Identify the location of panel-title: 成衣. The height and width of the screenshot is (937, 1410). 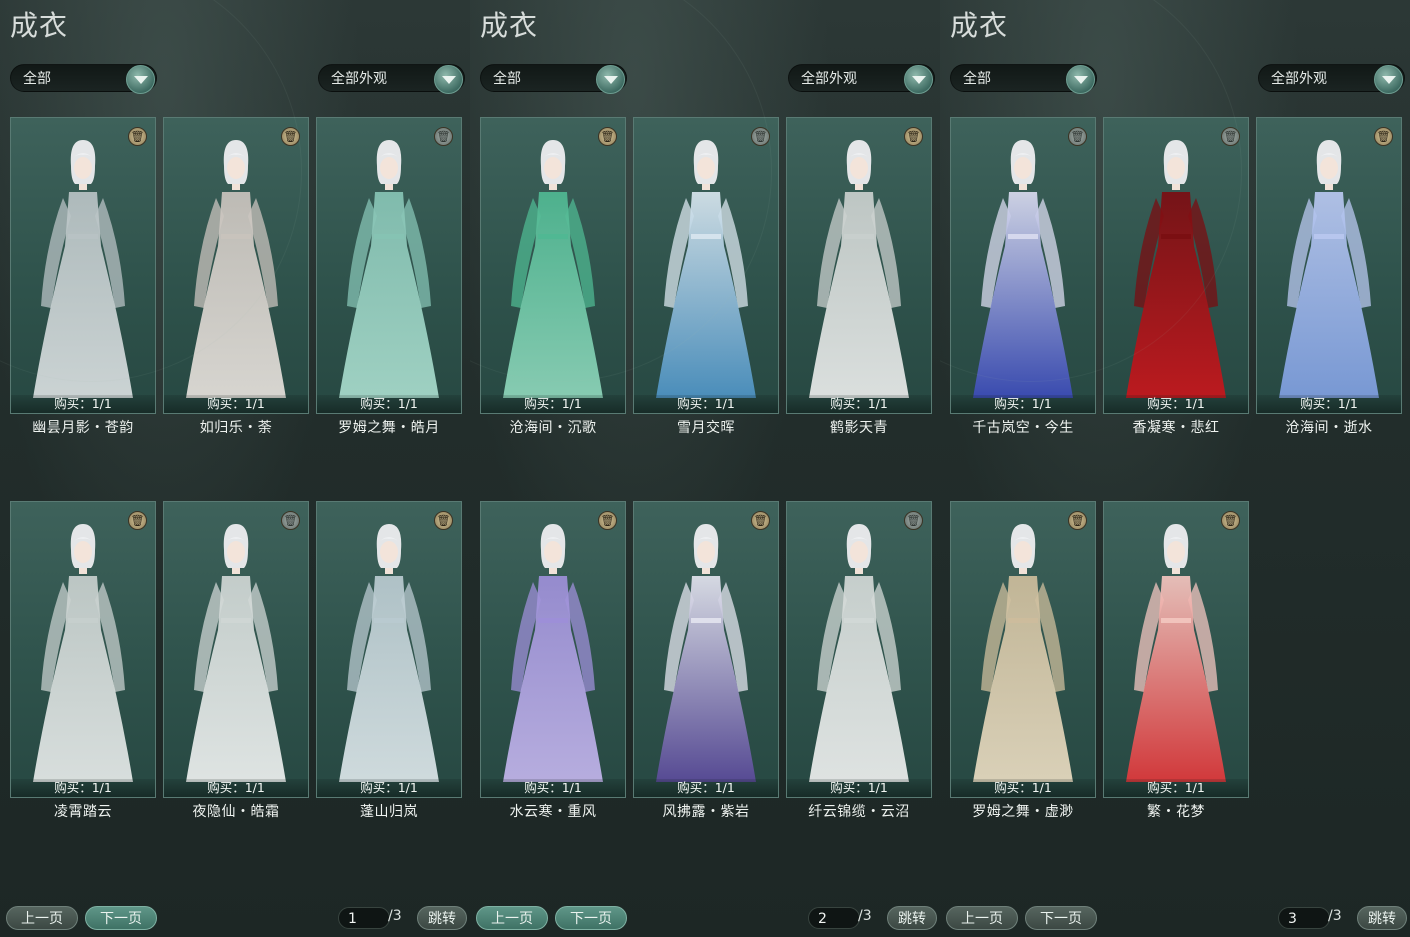
(39, 25).